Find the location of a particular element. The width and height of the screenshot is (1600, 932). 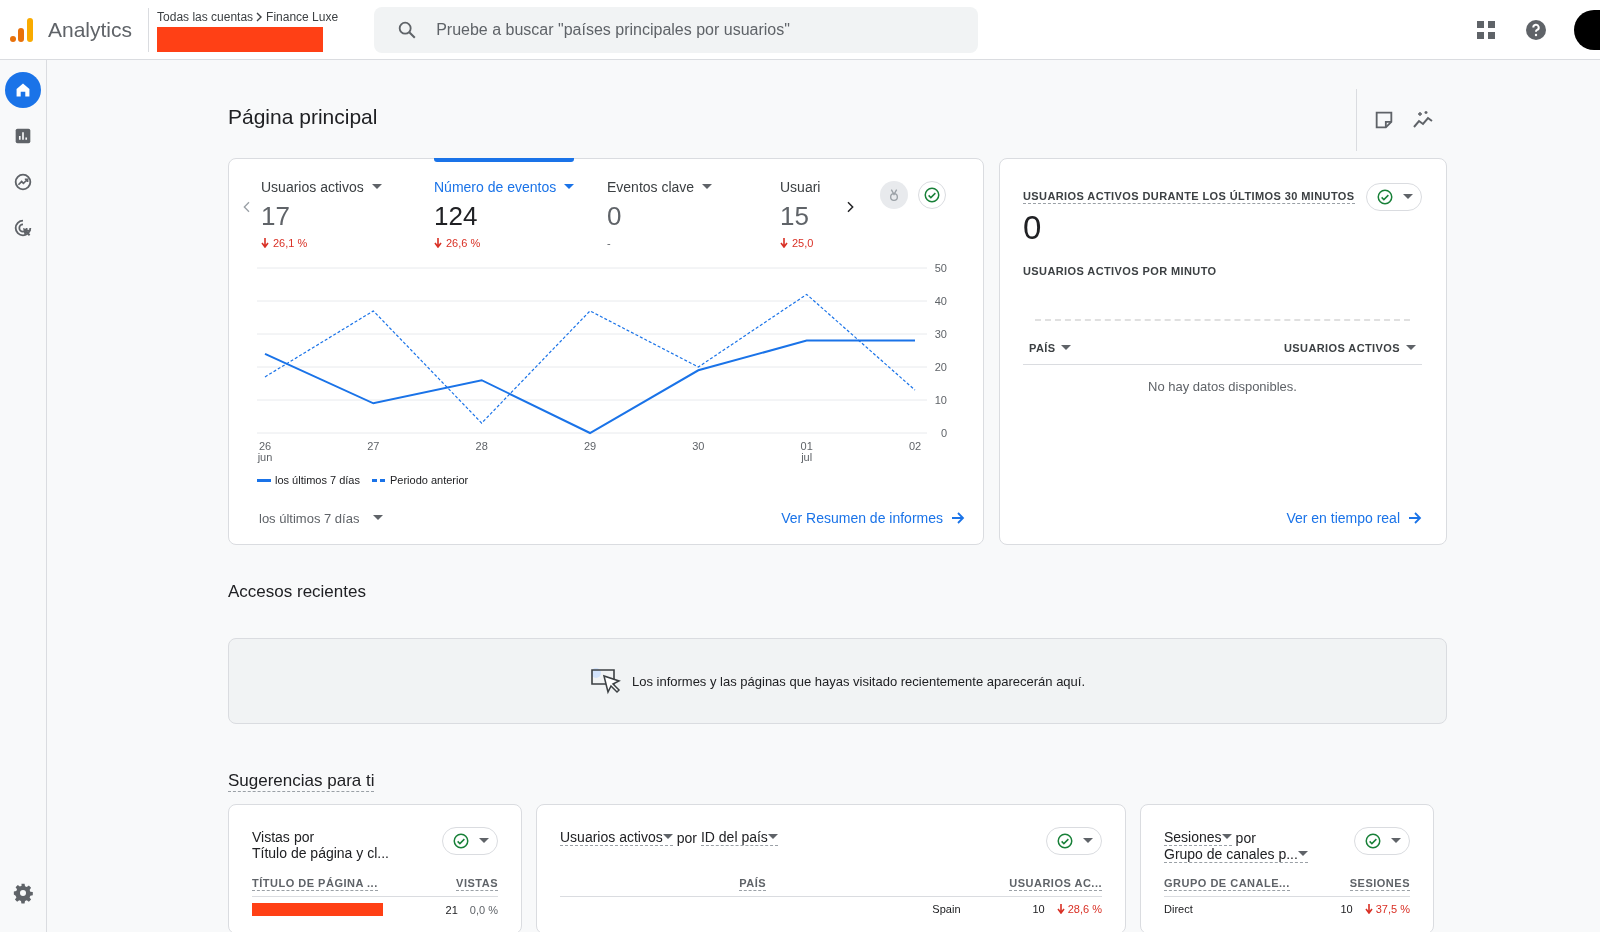

breadcrumb-link: Todas las cuentas is located at coordinates (205, 16).